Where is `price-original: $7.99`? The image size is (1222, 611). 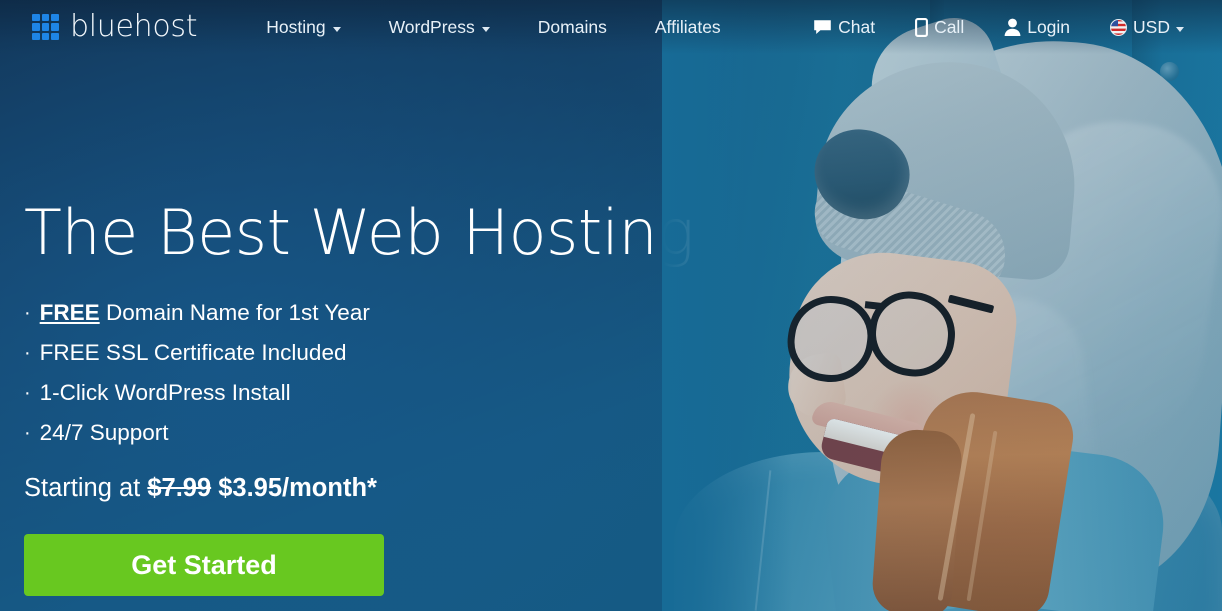 price-original: $7.99 is located at coordinates (179, 488).